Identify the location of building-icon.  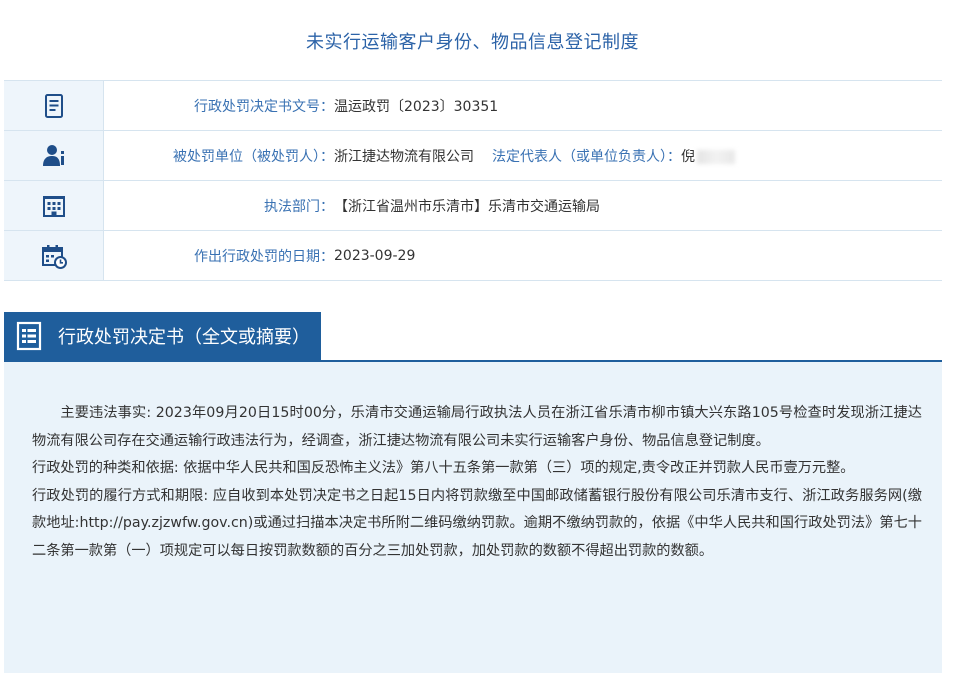
(53, 206).